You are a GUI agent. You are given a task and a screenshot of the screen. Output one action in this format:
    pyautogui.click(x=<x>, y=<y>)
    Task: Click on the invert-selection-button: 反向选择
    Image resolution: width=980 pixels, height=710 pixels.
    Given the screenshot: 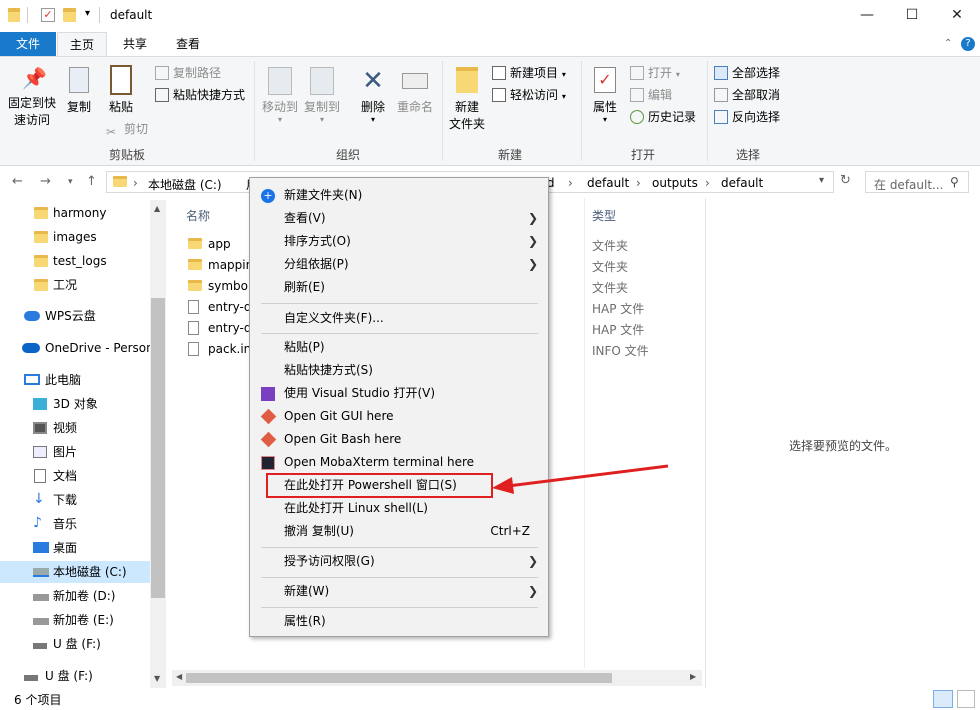 What is the action you would take?
    pyautogui.click(x=747, y=117)
    